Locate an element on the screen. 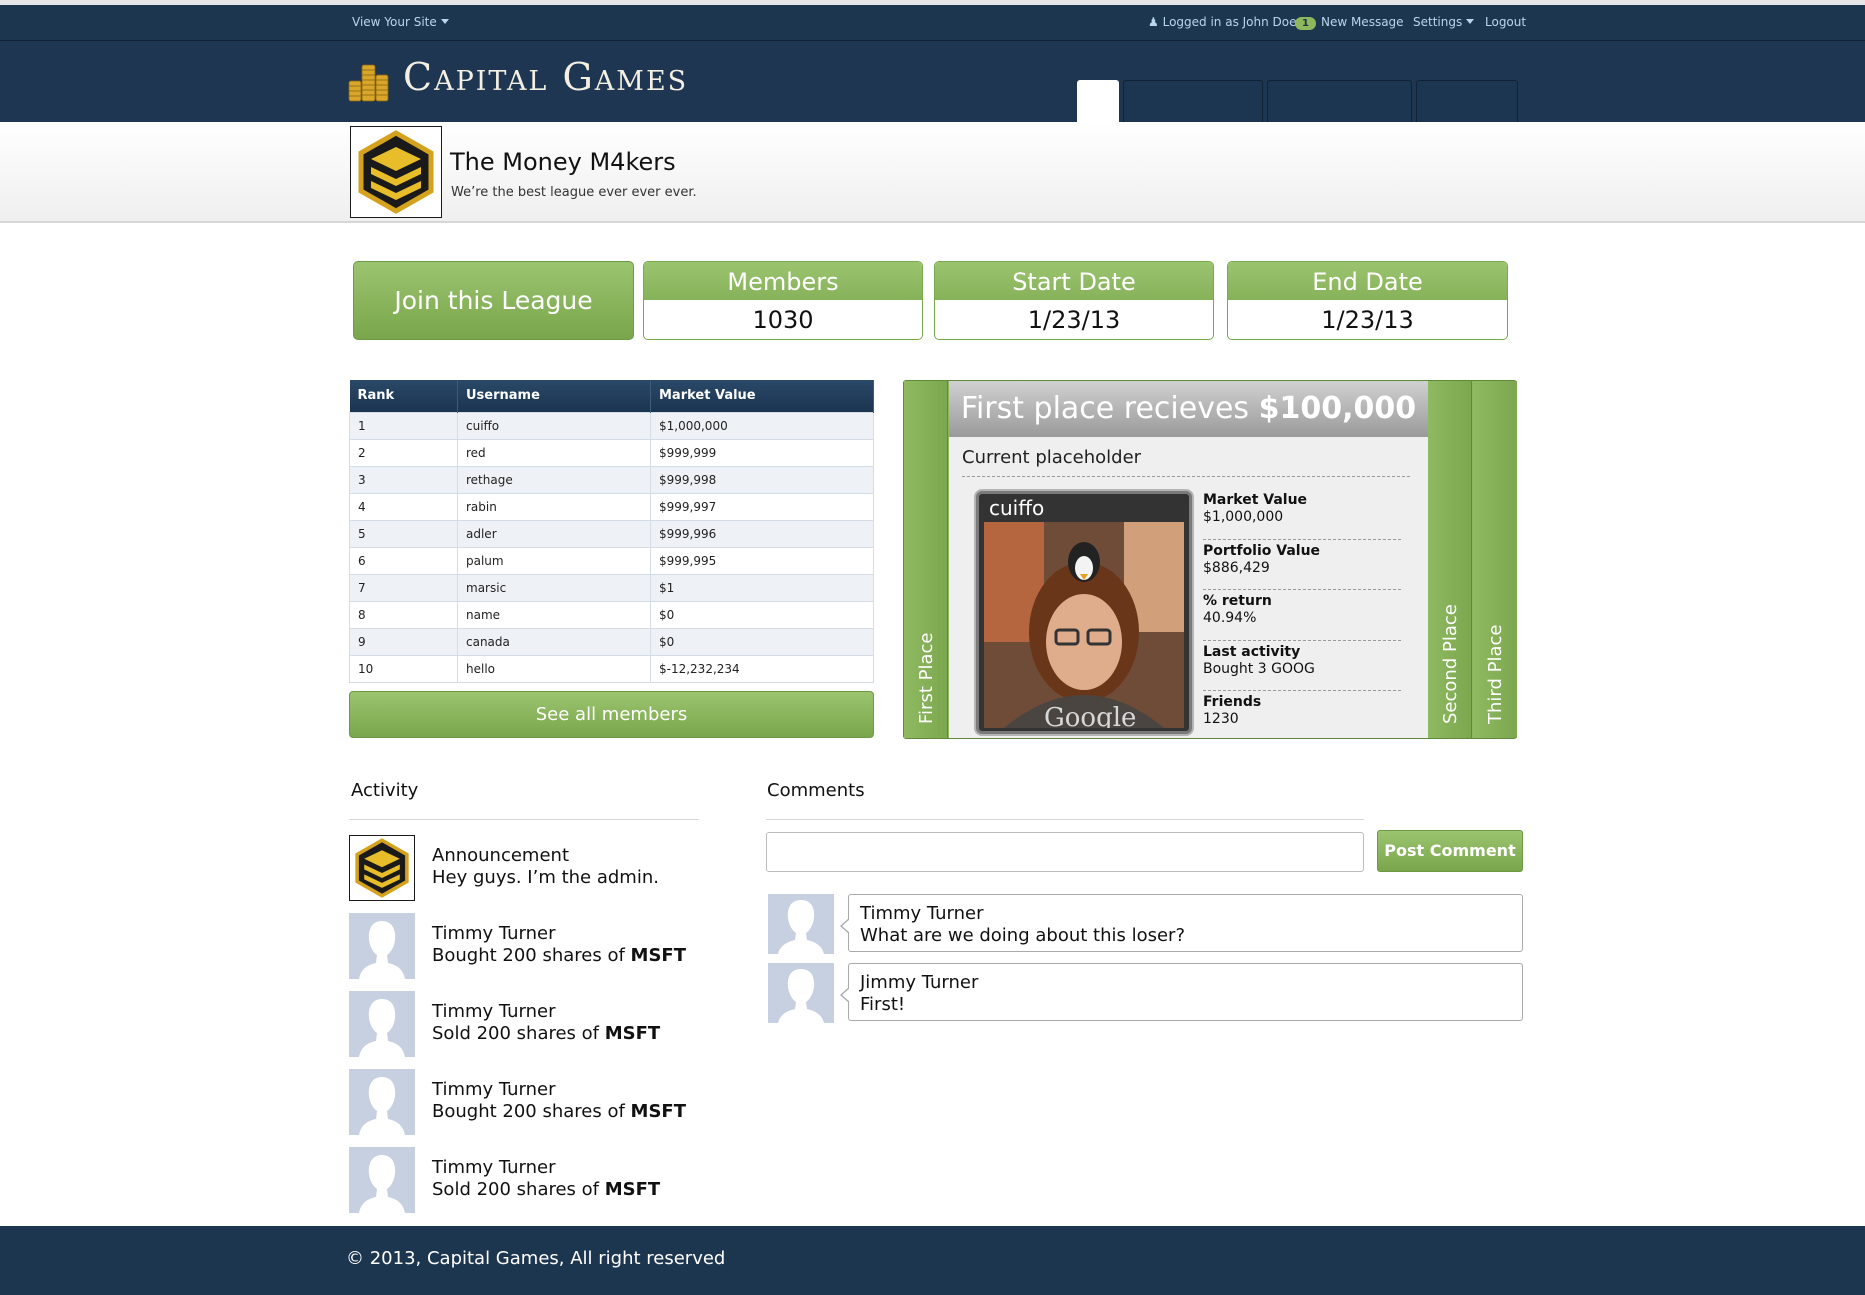 Image resolution: width=1865 pixels, height=1295 pixels. market-value-cell: $999,995 is located at coordinates (762, 560).